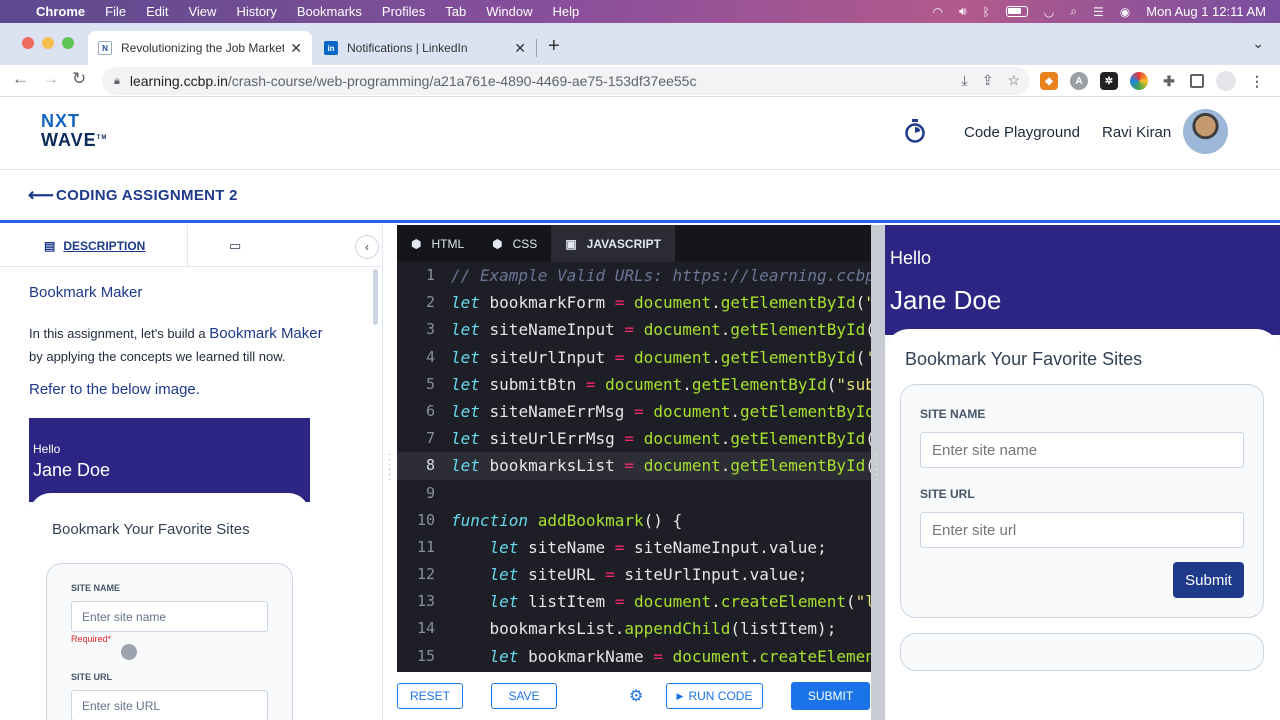 Image resolution: width=1280 pixels, height=720 pixels. Describe the element at coordinates (425, 48) in the screenshot. I see `tab-linkedin-notifications: in Notifications | LinkedIn ✕` at that location.